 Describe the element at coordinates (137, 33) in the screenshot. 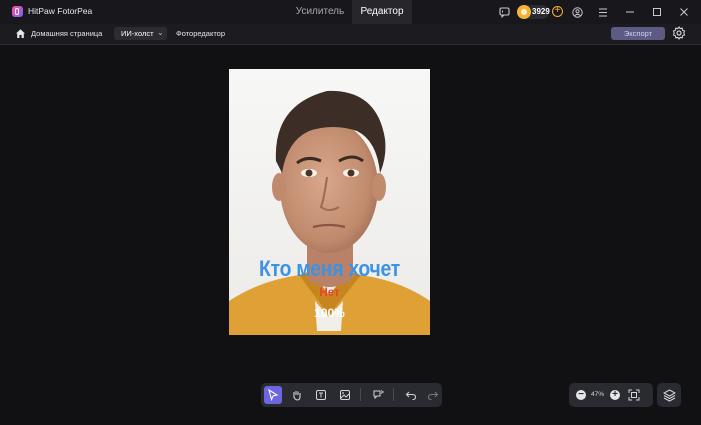

I see `ai-canvas-label: ИИ-холст` at that location.